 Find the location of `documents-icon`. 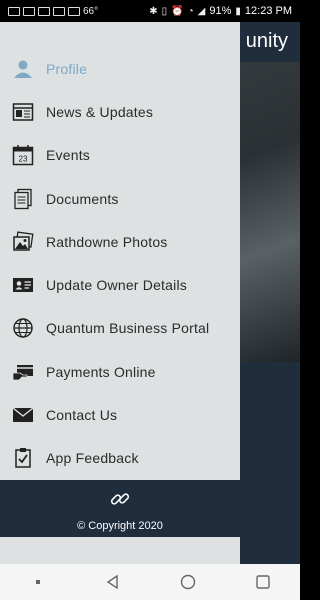

documents-icon is located at coordinates (23, 199).